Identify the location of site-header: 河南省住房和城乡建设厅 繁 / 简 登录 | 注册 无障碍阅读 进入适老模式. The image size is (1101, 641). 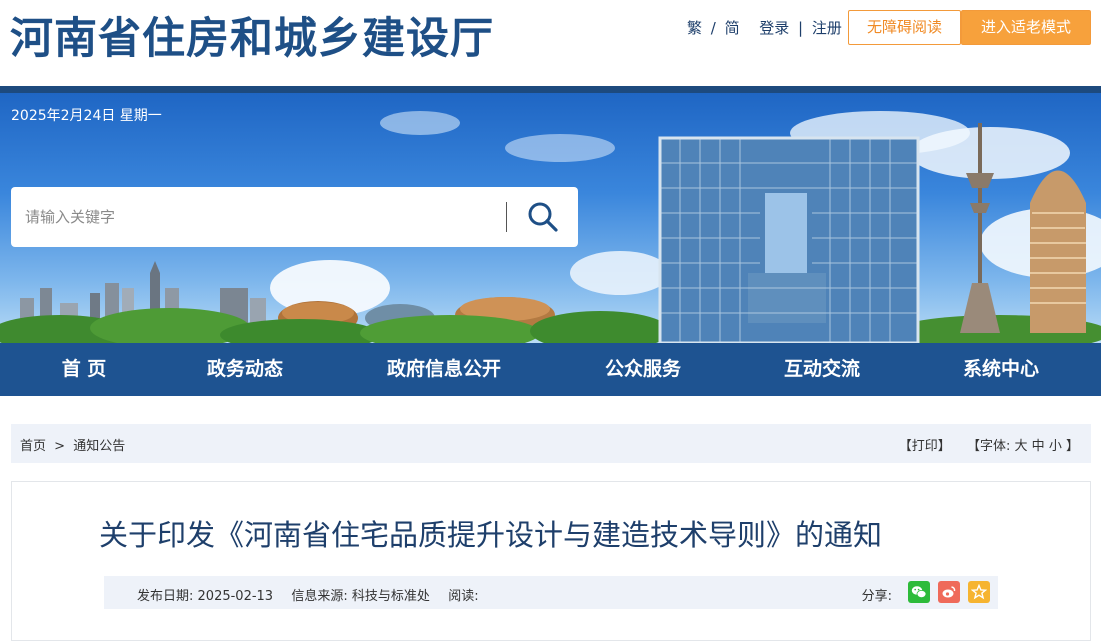
(550, 44).